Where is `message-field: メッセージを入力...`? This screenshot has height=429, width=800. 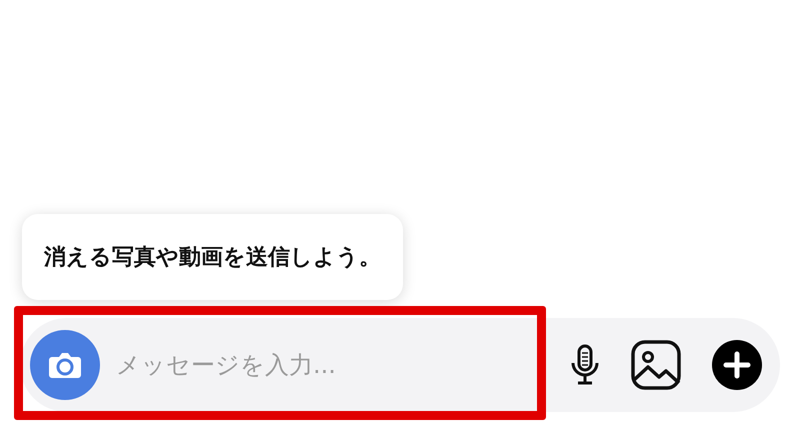
message-field: メッセージを入力... is located at coordinates (311, 365).